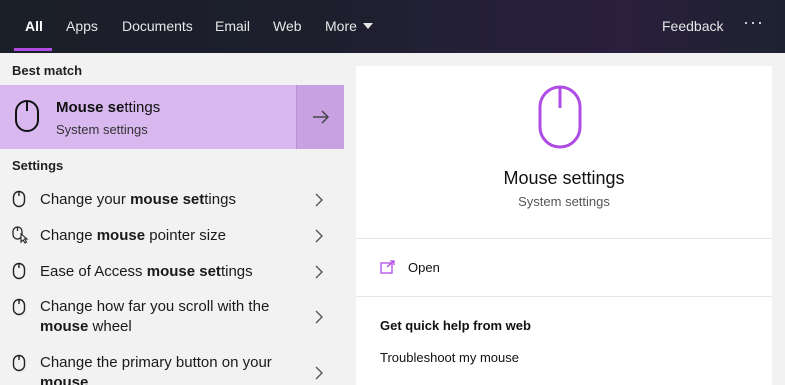  I want to click on open-label: Open, so click(424, 267).